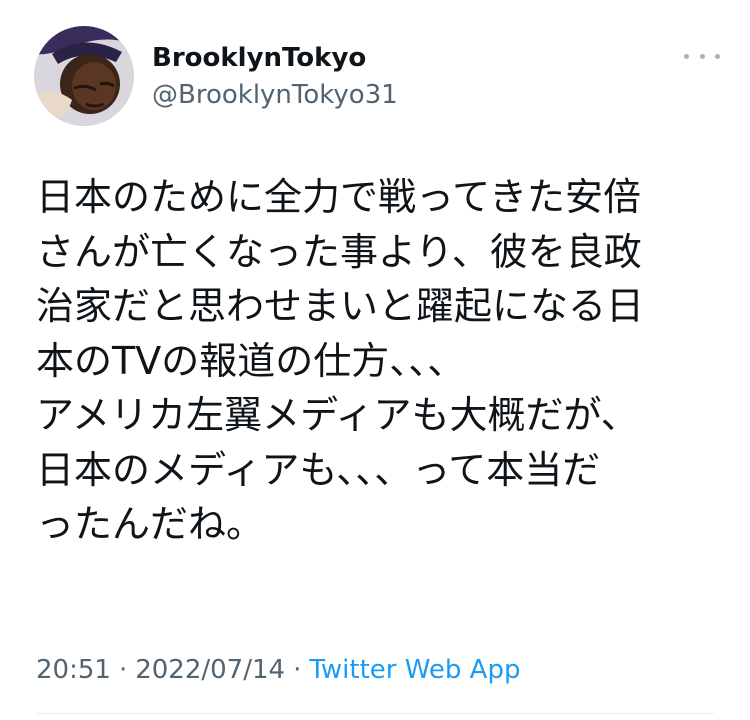 The height and width of the screenshot is (720, 750). I want to click on tweet-text-line: 日本のために全力で戦ってきた安倍, so click(338, 197).